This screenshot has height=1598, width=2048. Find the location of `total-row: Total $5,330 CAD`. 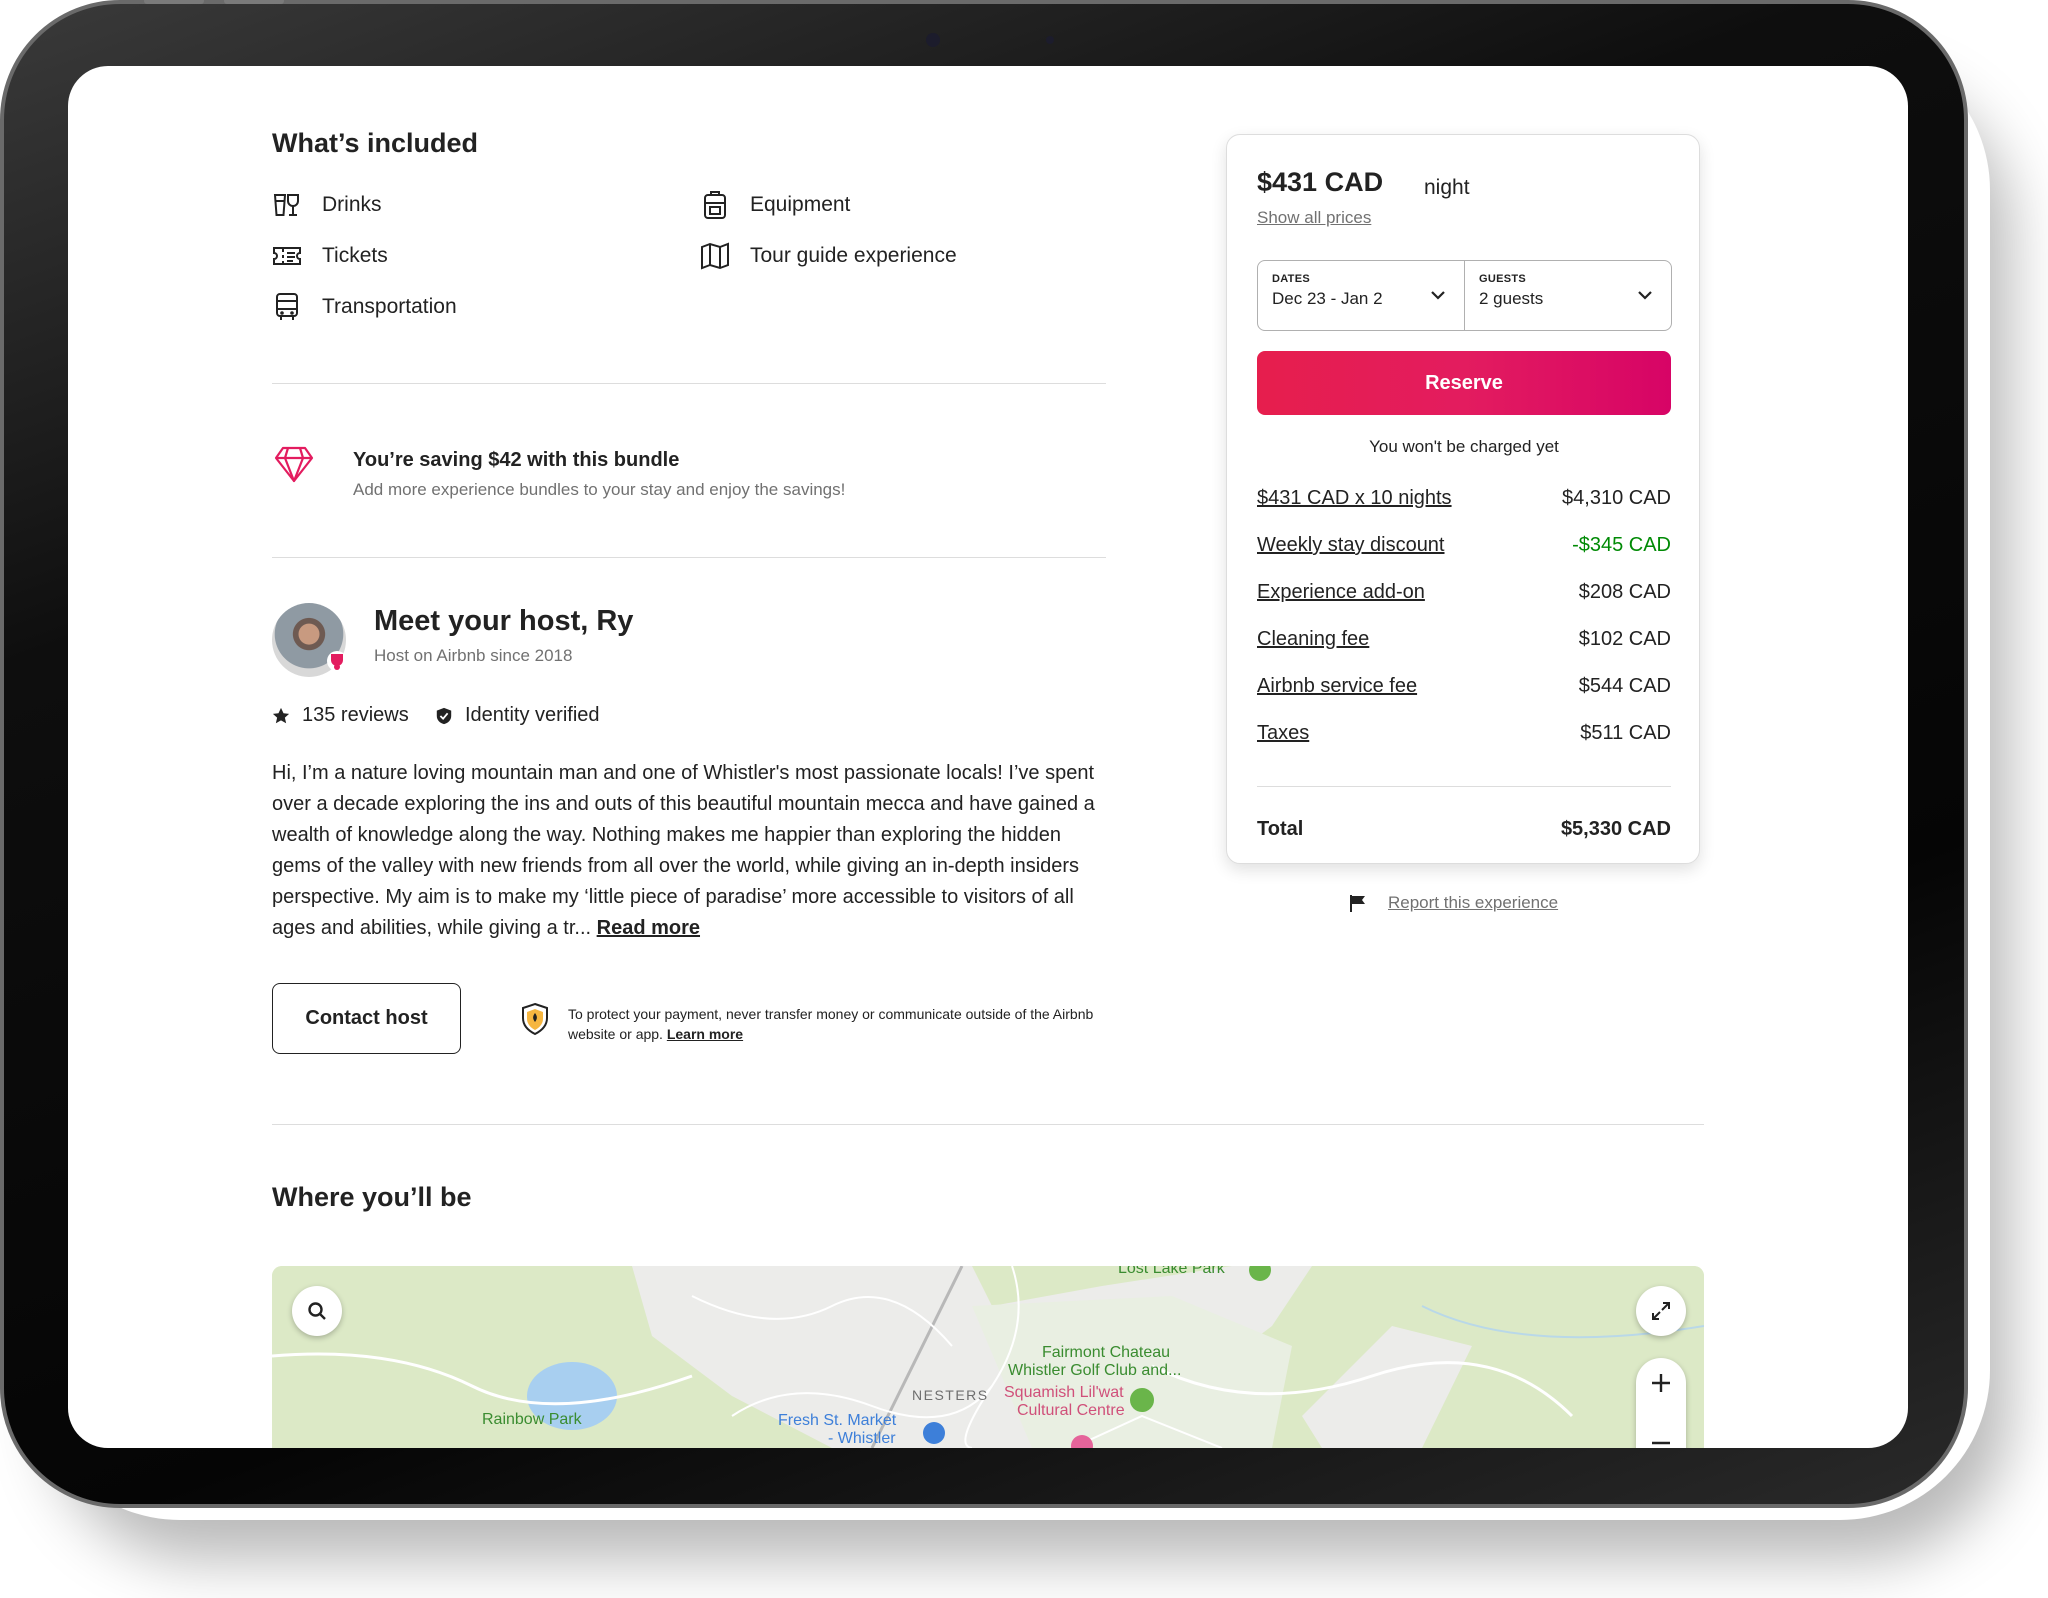

total-row: Total $5,330 CAD is located at coordinates (1464, 829).